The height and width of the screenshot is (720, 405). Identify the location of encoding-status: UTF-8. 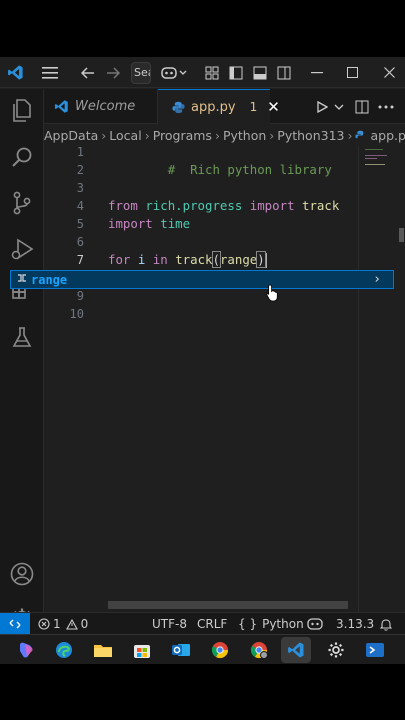
(169, 624).